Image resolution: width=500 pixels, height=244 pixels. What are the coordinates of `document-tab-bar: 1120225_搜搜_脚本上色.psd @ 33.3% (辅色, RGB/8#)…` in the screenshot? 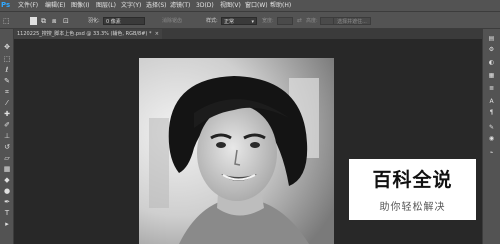 It's located at (248, 34).